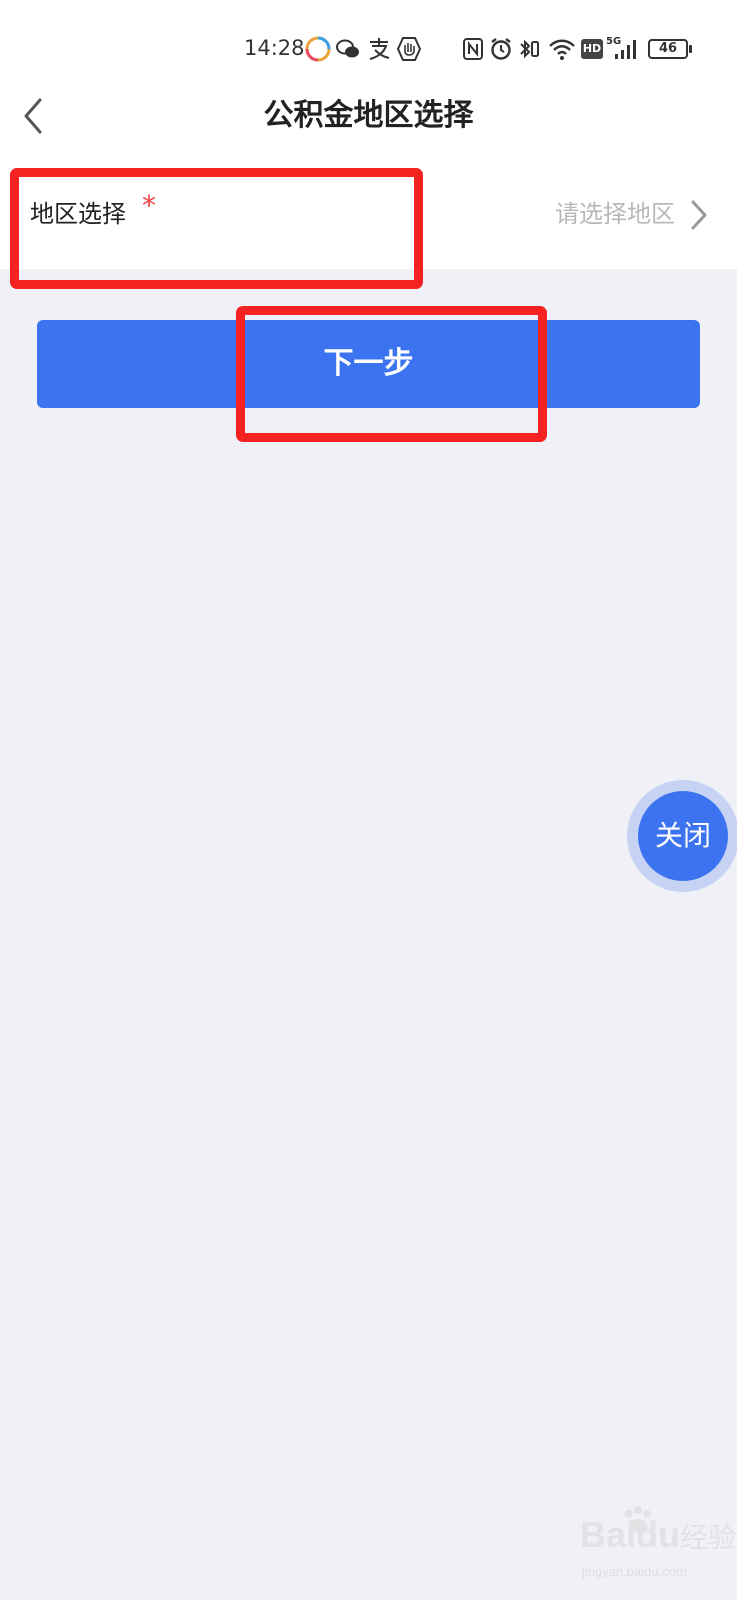 This screenshot has height=1600, width=737. What do you see at coordinates (379, 49) in the screenshot?
I see `alipay-icon` at bounding box center [379, 49].